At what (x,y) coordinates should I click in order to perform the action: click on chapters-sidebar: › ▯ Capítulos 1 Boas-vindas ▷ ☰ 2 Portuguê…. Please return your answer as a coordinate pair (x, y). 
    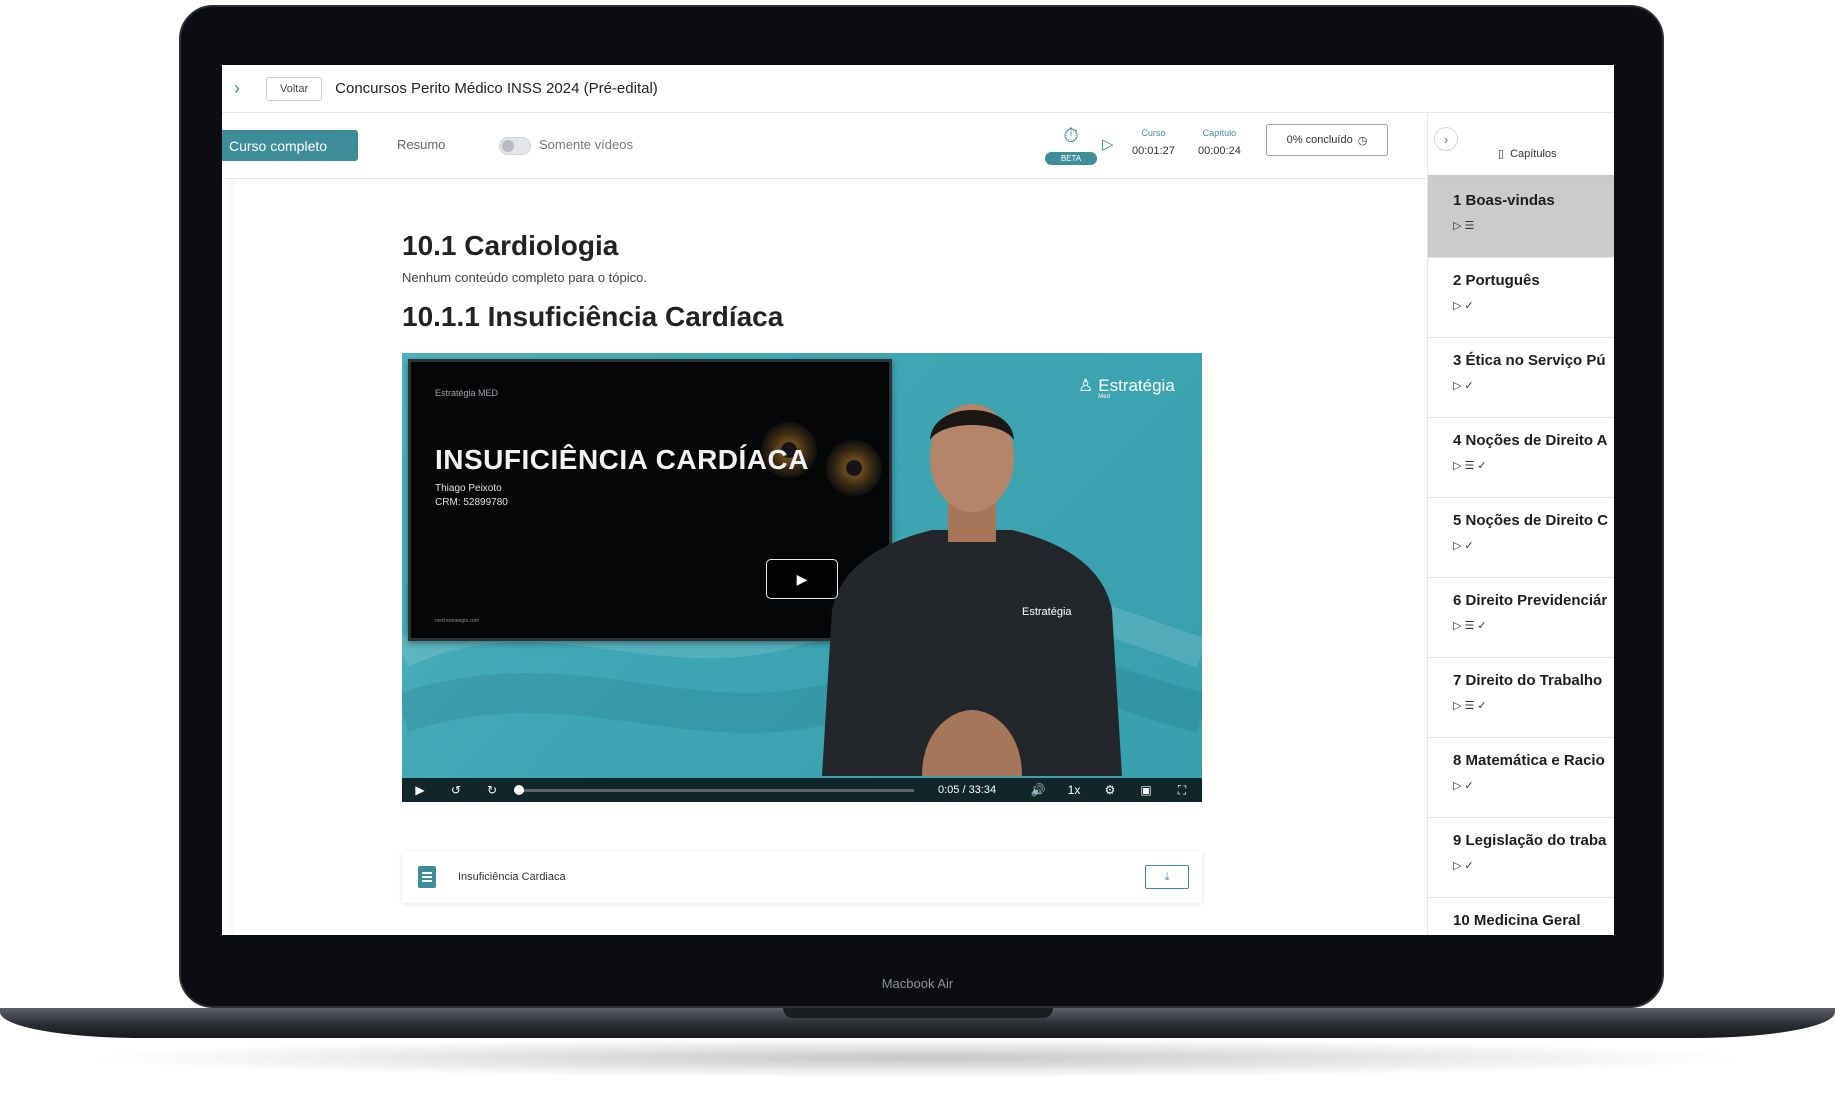
    Looking at the image, I should click on (1520, 524).